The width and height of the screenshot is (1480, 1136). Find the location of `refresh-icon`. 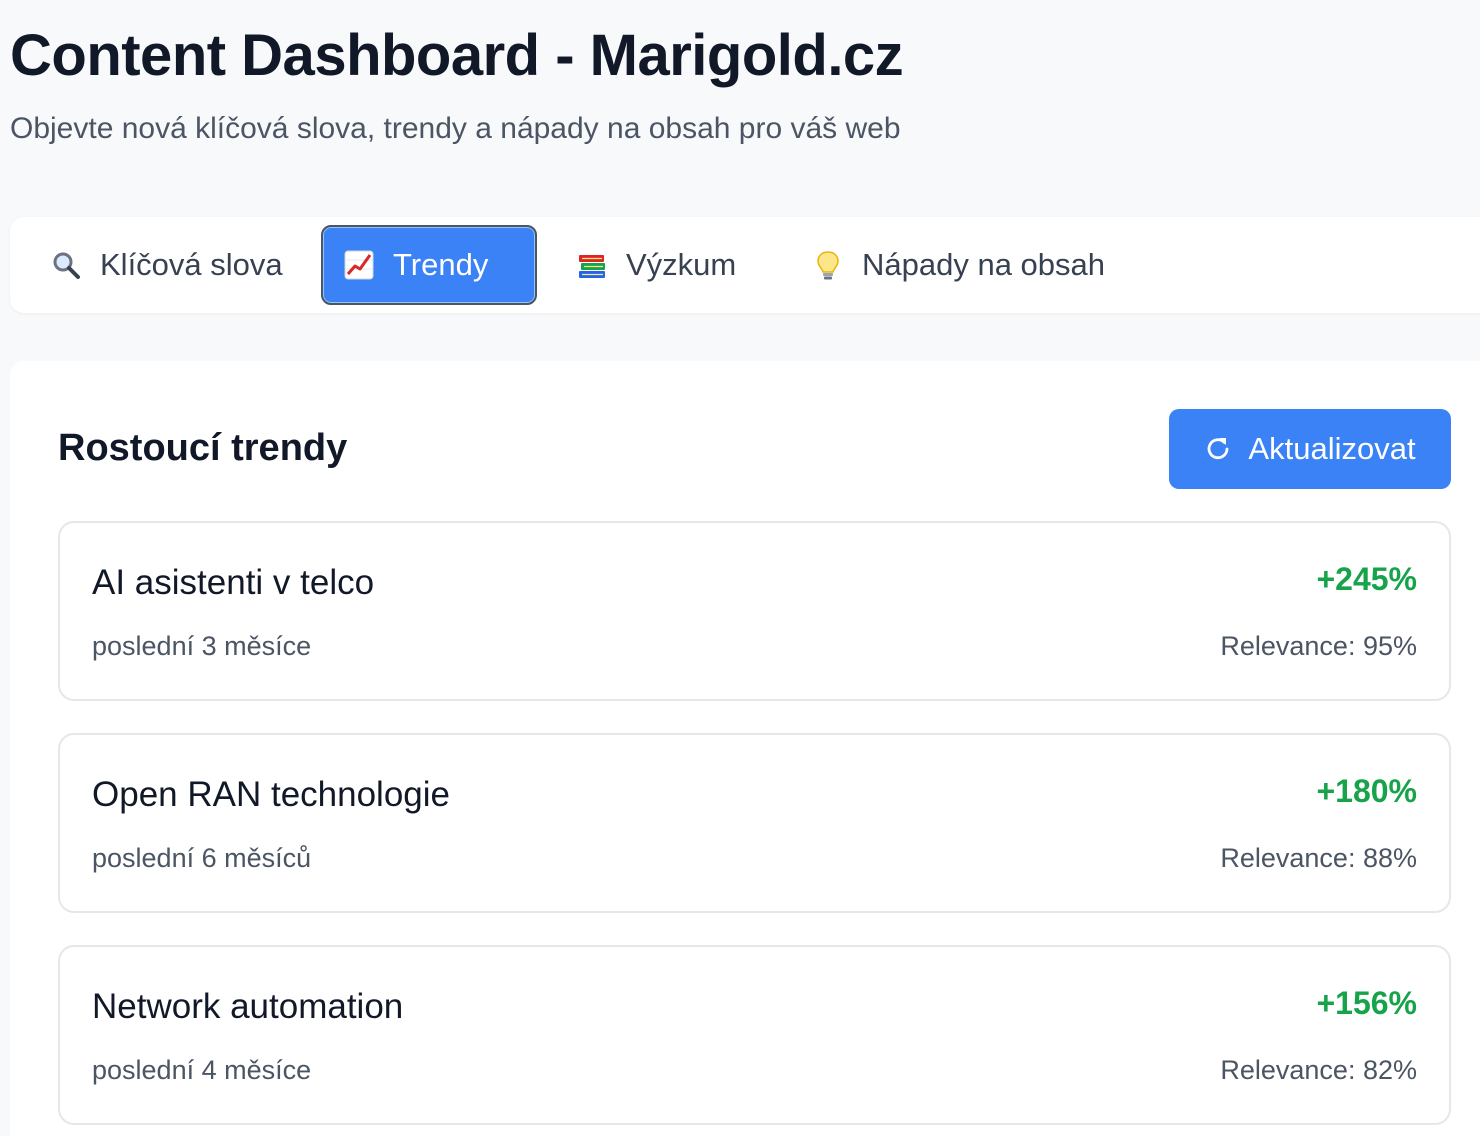

refresh-icon is located at coordinates (1218, 449).